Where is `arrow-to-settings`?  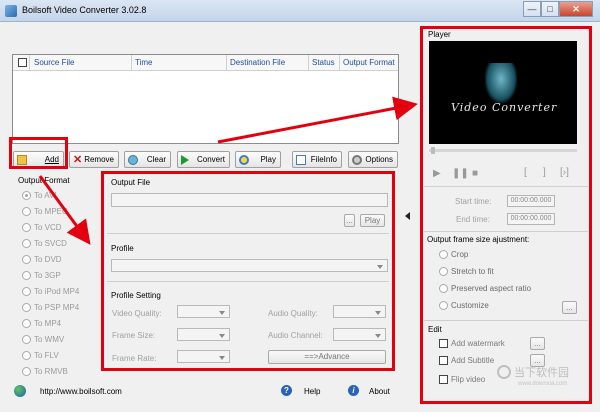
arrow-to-settings is located at coordinates (64, 210).